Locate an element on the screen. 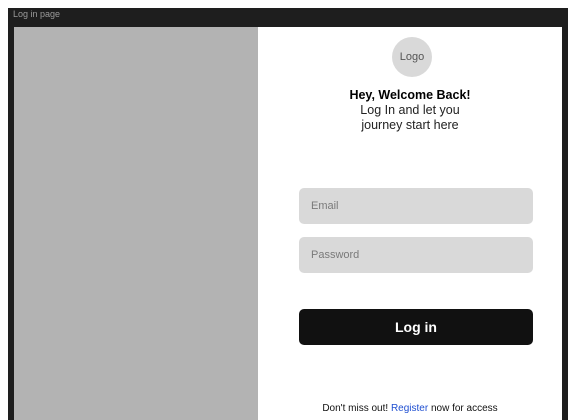 Image resolution: width=576 pixels, height=420 pixels. logo-label: Logo is located at coordinates (412, 57).